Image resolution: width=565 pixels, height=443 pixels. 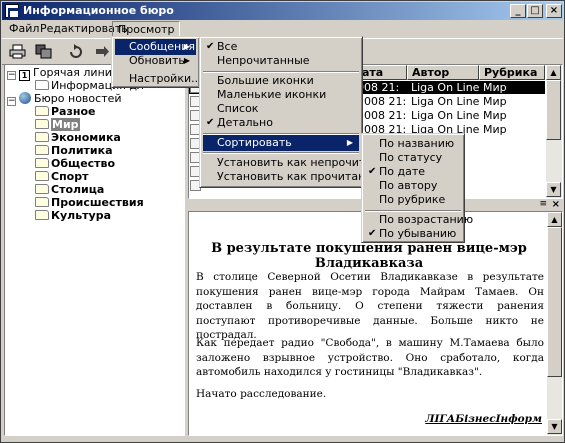 I want to click on copy-button, so click(x=43, y=52).